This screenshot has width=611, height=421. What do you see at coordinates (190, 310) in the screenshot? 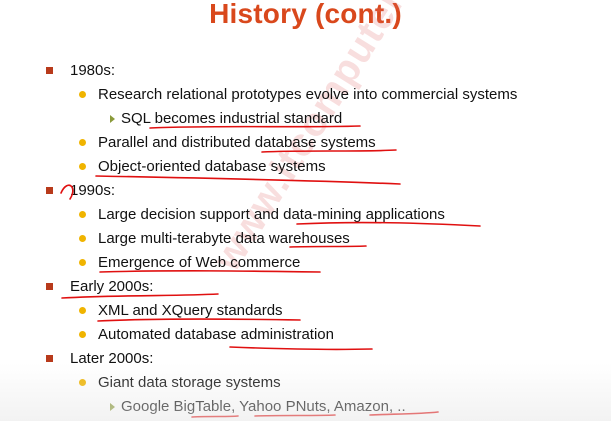
I see `list-item-text: XML and XQuery standards` at bounding box center [190, 310].